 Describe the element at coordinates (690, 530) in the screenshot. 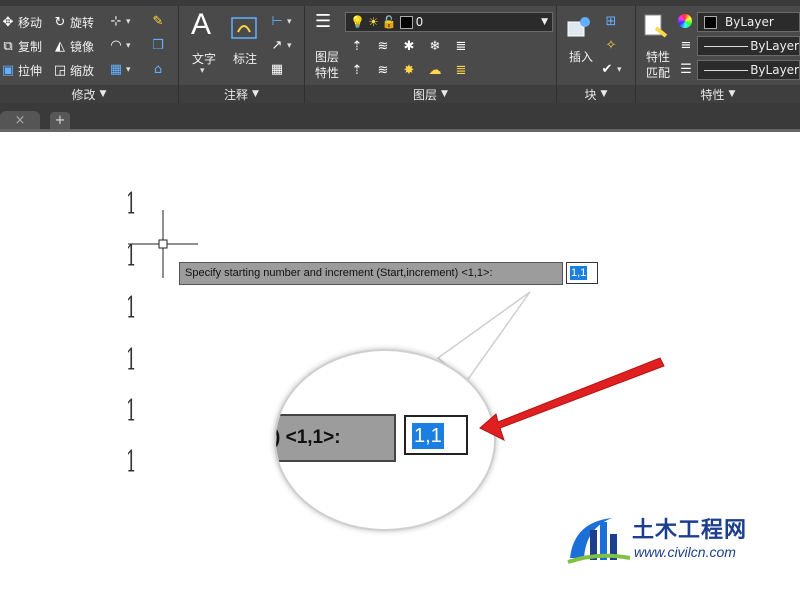

I see `watermark-title: 土木工程网` at that location.